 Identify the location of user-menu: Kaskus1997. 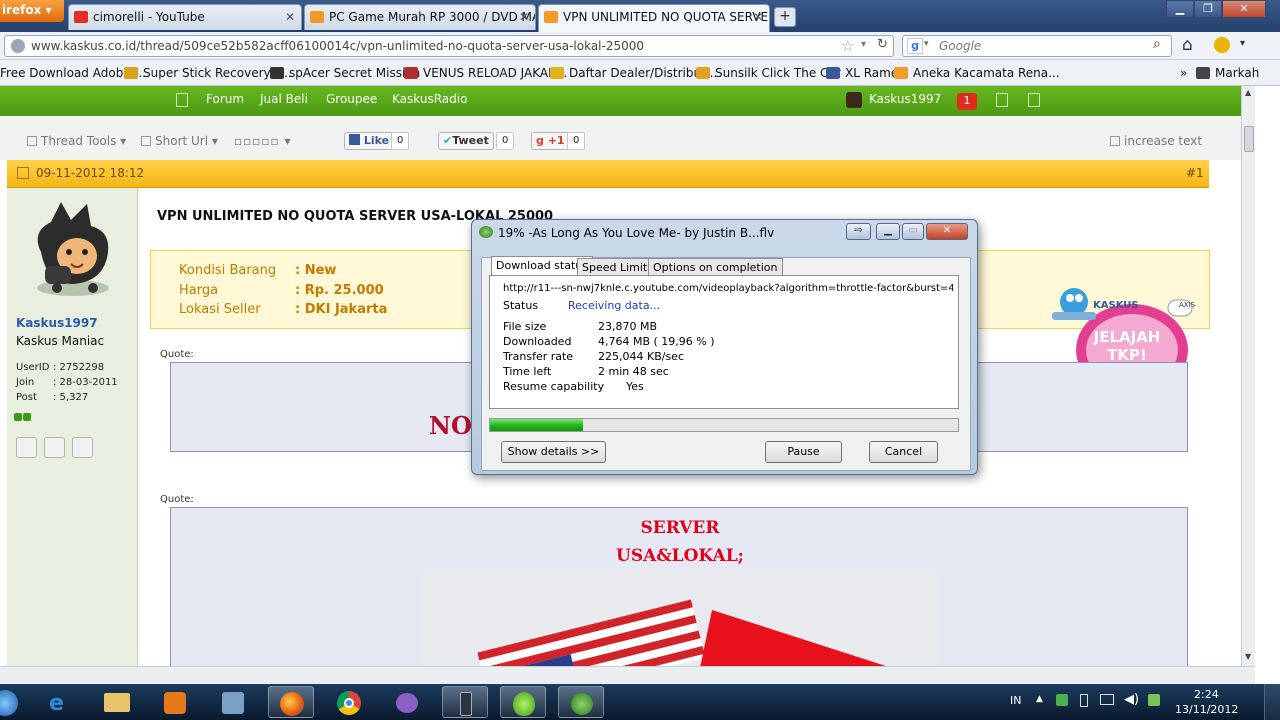
(905, 99).